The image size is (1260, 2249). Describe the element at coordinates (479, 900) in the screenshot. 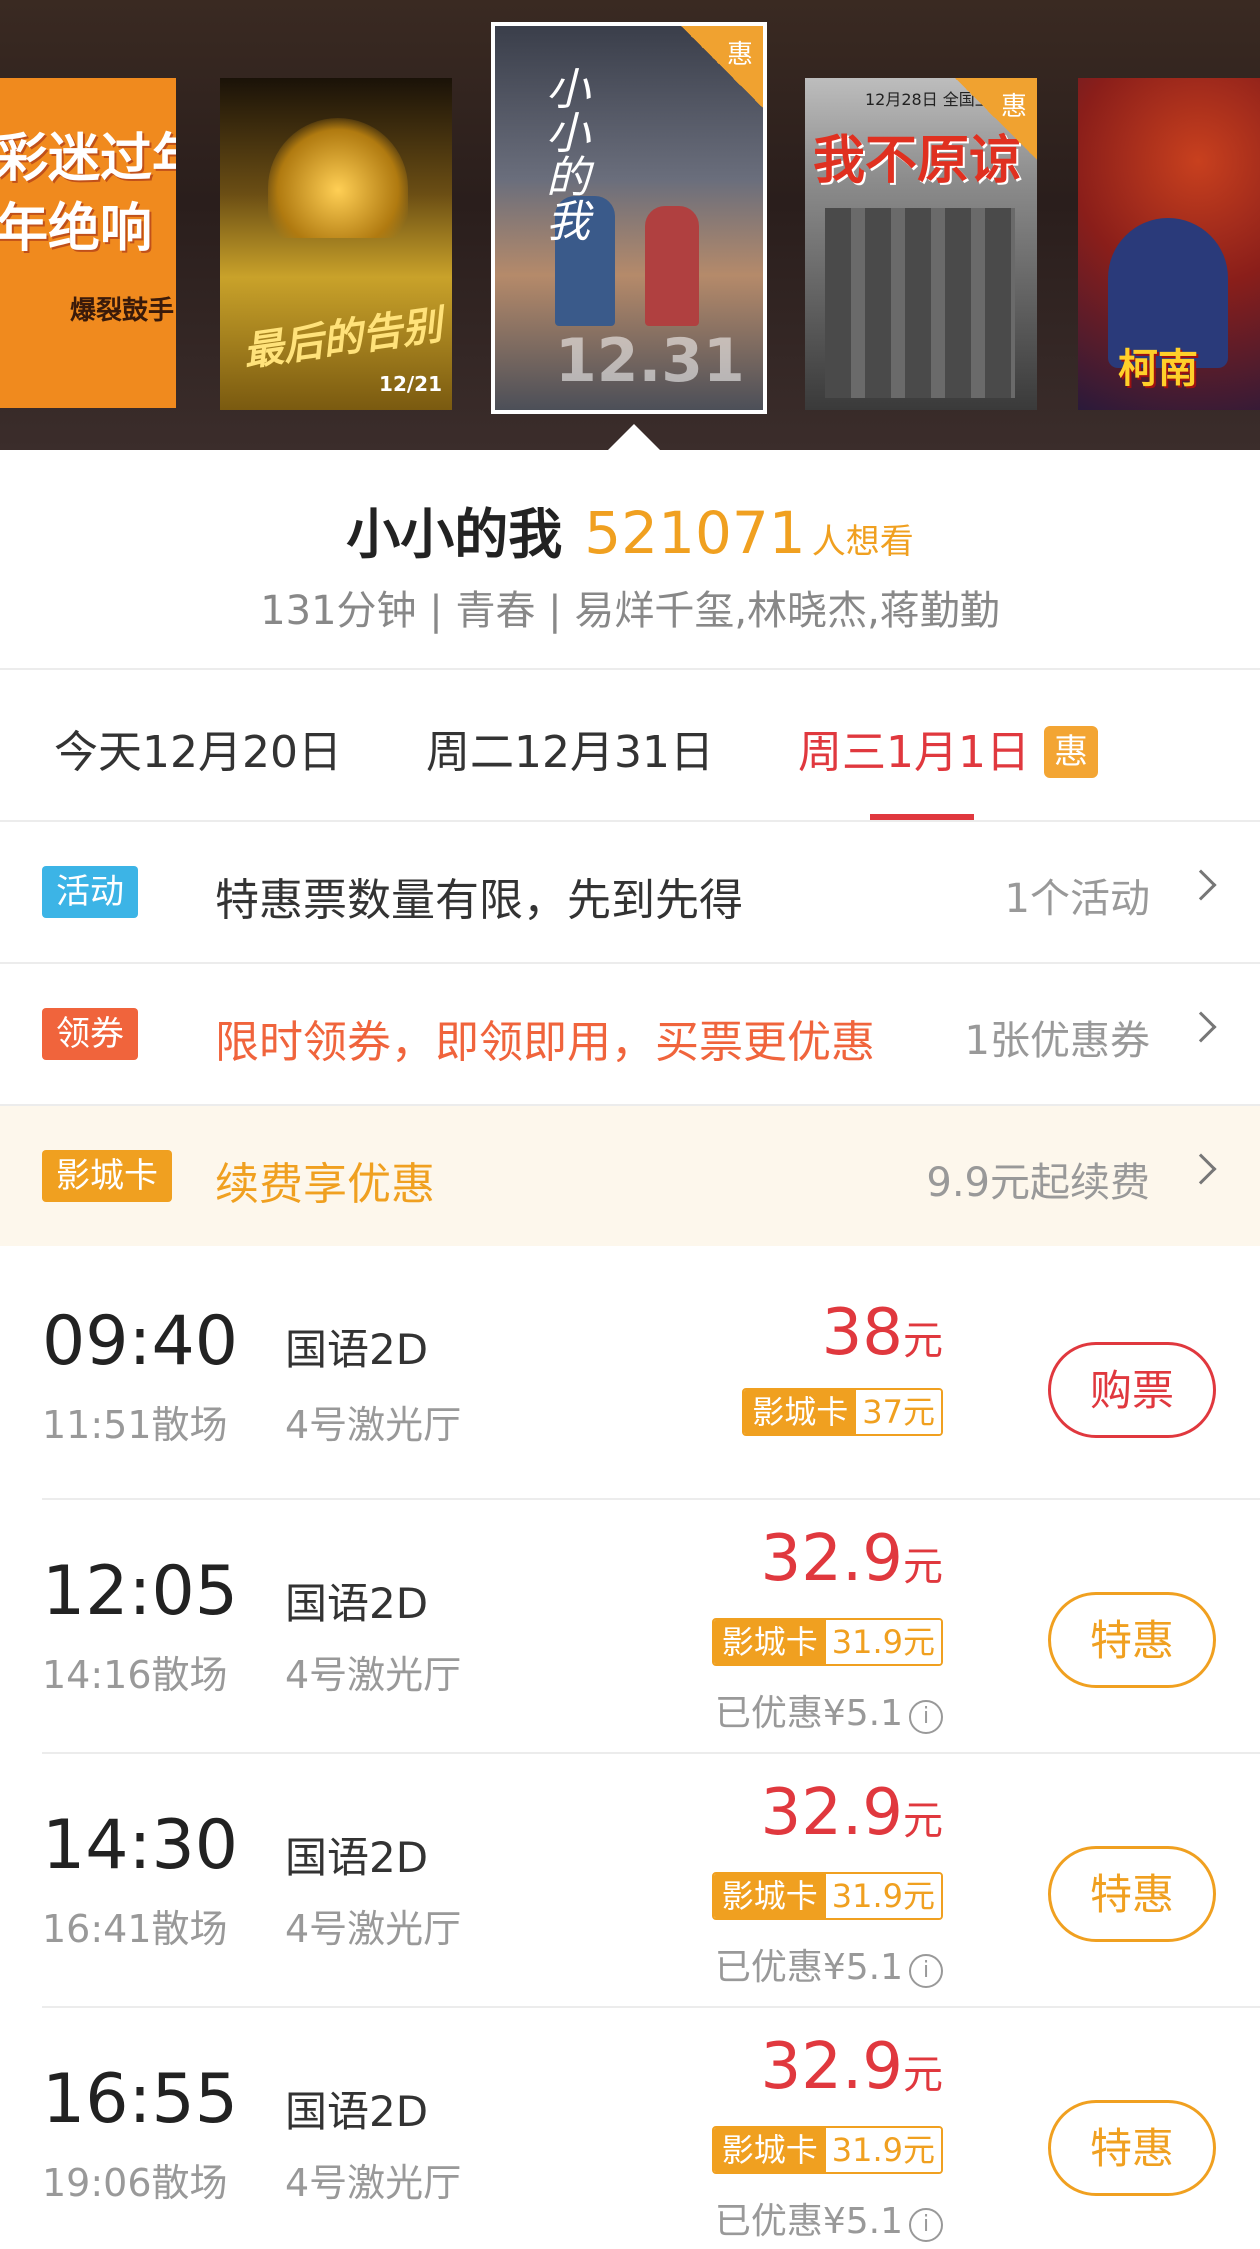

I see `activity-text: 特惠票数量有限，先到先得` at that location.